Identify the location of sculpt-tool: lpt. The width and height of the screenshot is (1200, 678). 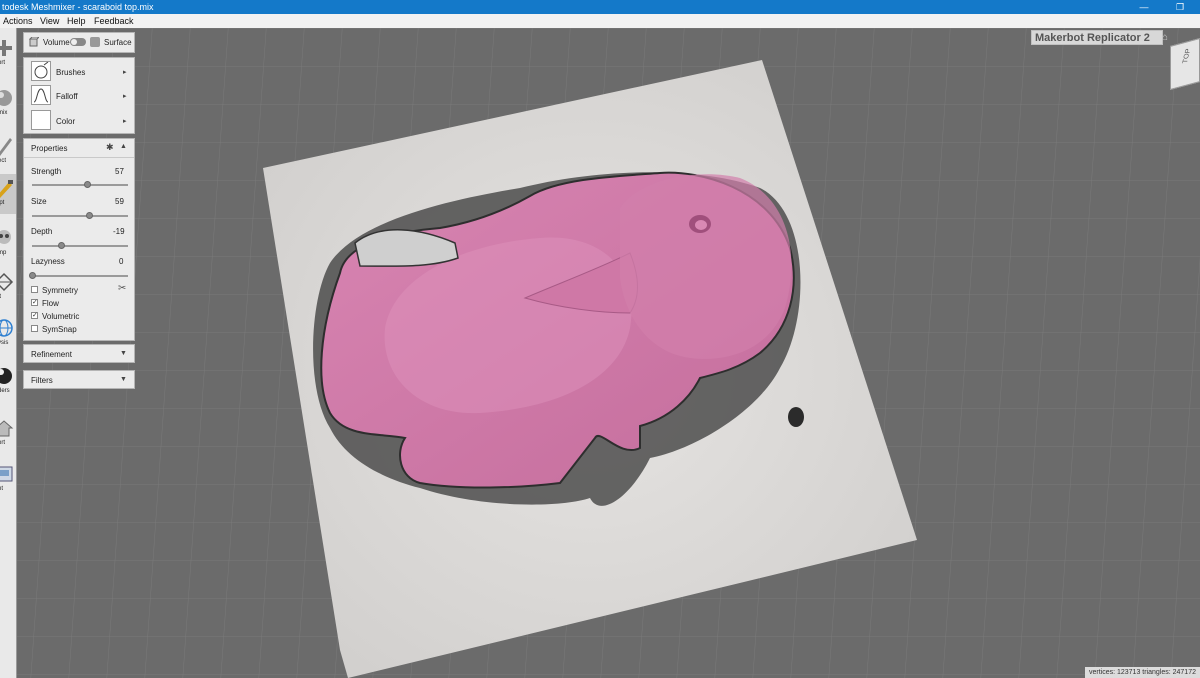
(8, 194).